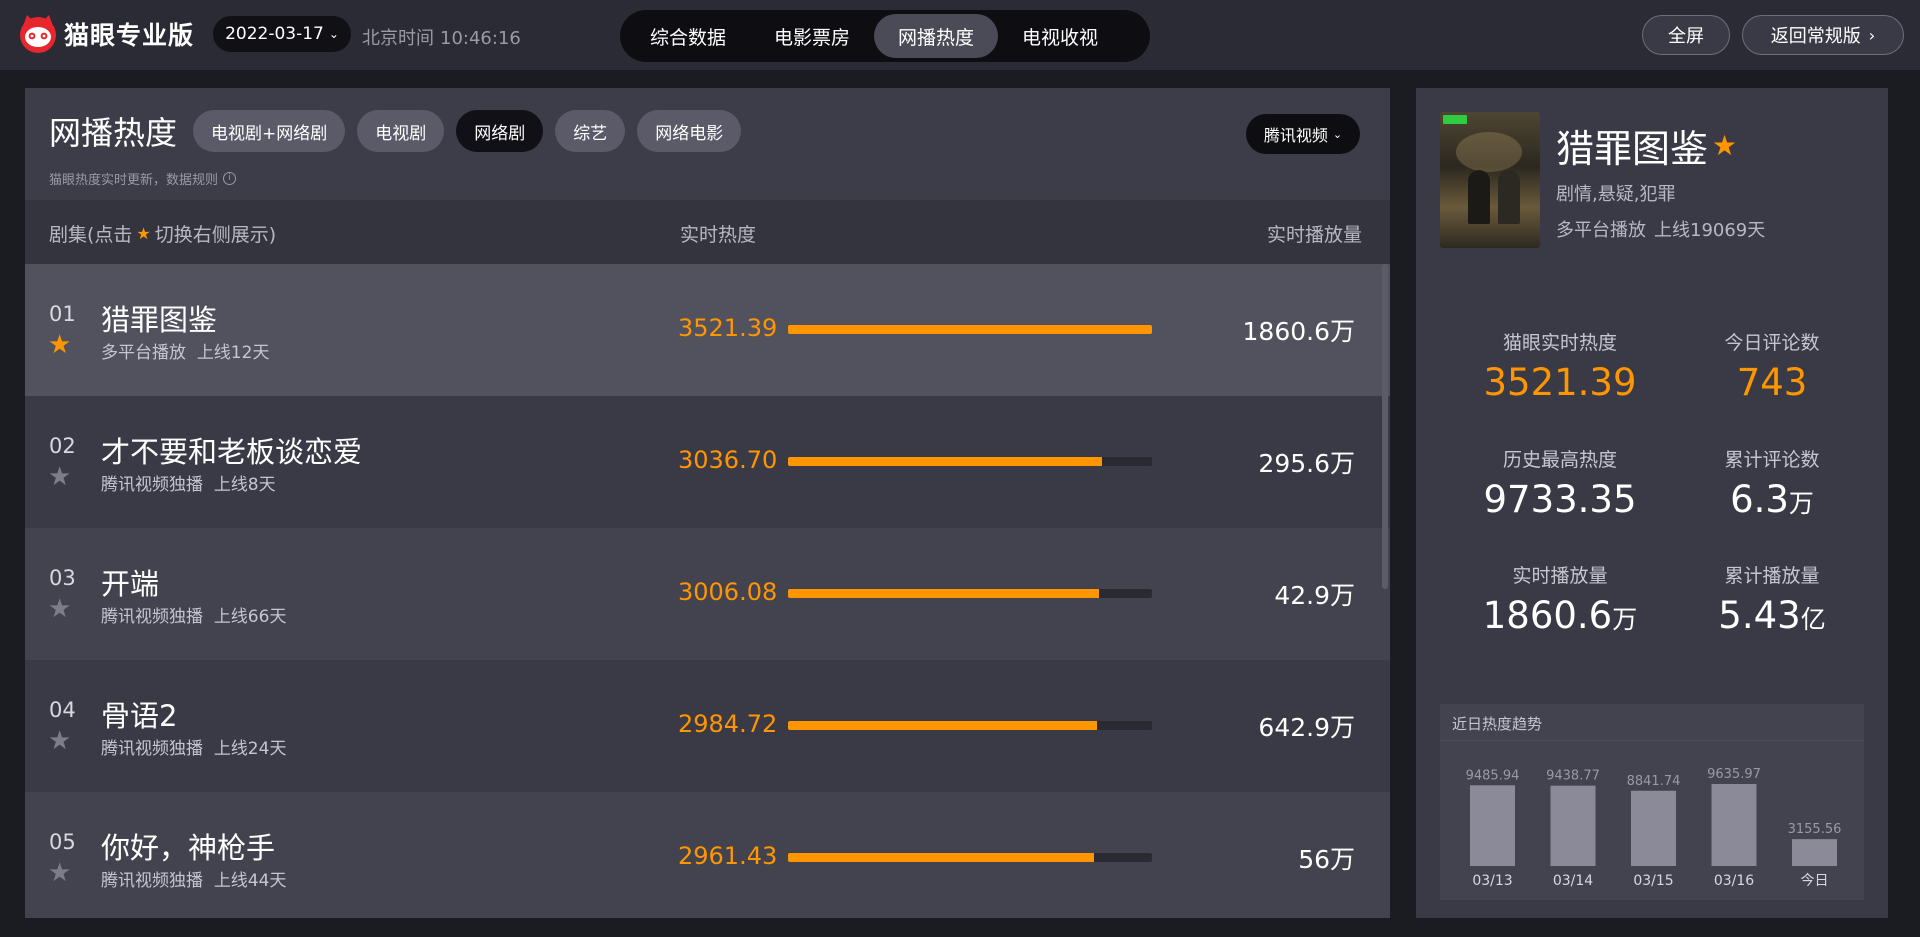 The image size is (1920, 937). Describe the element at coordinates (1479, 197) in the screenshot. I see `poster-figure` at that location.